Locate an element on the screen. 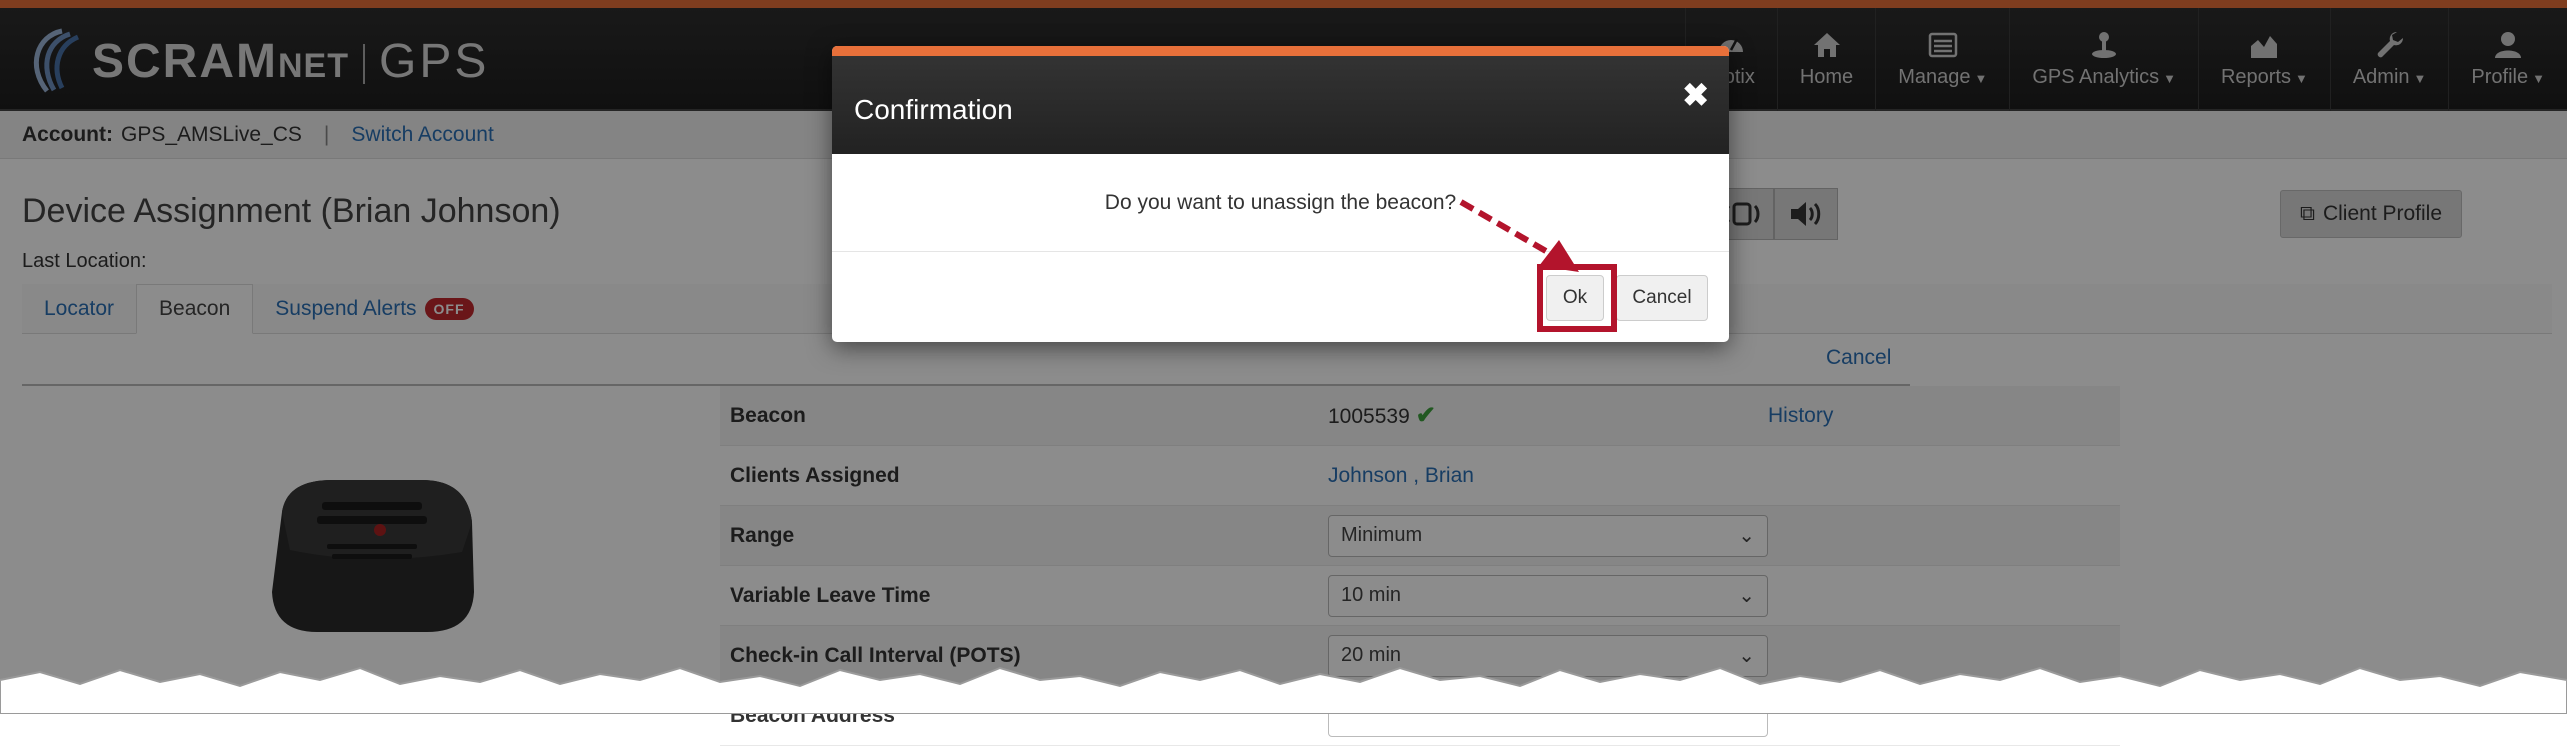  dialog-message: Do you want to unassign the beacon? is located at coordinates (1280, 202).